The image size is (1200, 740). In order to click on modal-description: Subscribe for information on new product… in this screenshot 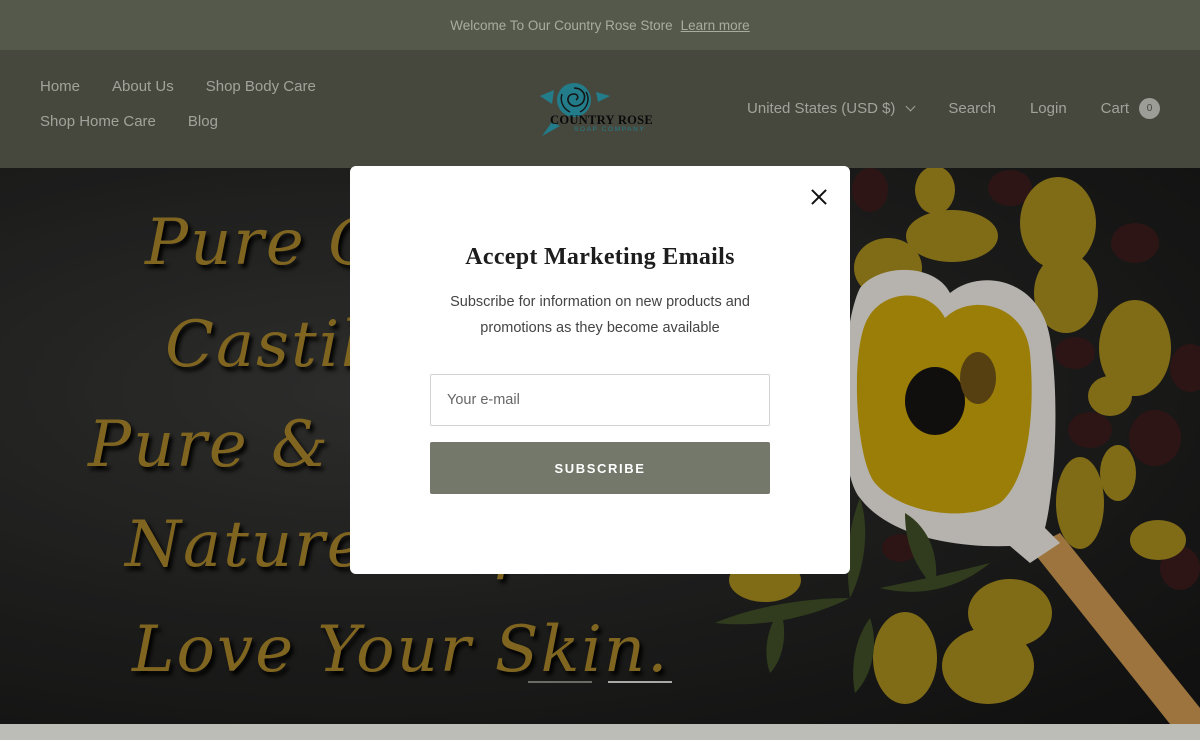, I will do `click(600, 315)`.